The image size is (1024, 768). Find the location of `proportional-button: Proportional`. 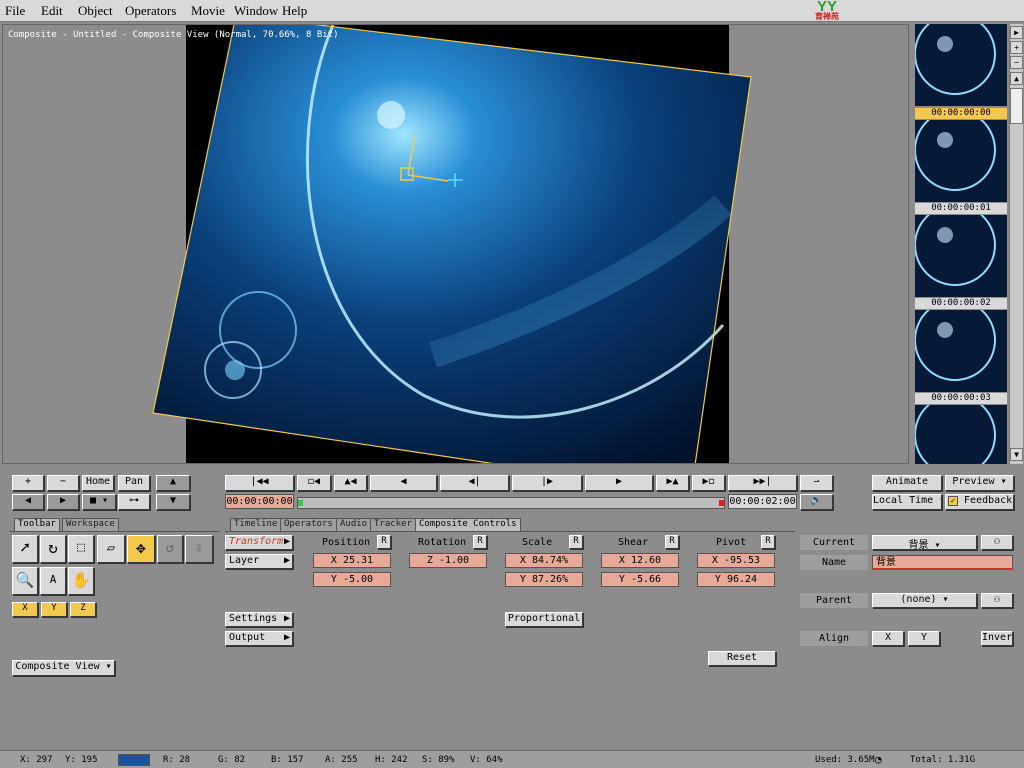

proportional-button: Proportional is located at coordinates (544, 619).